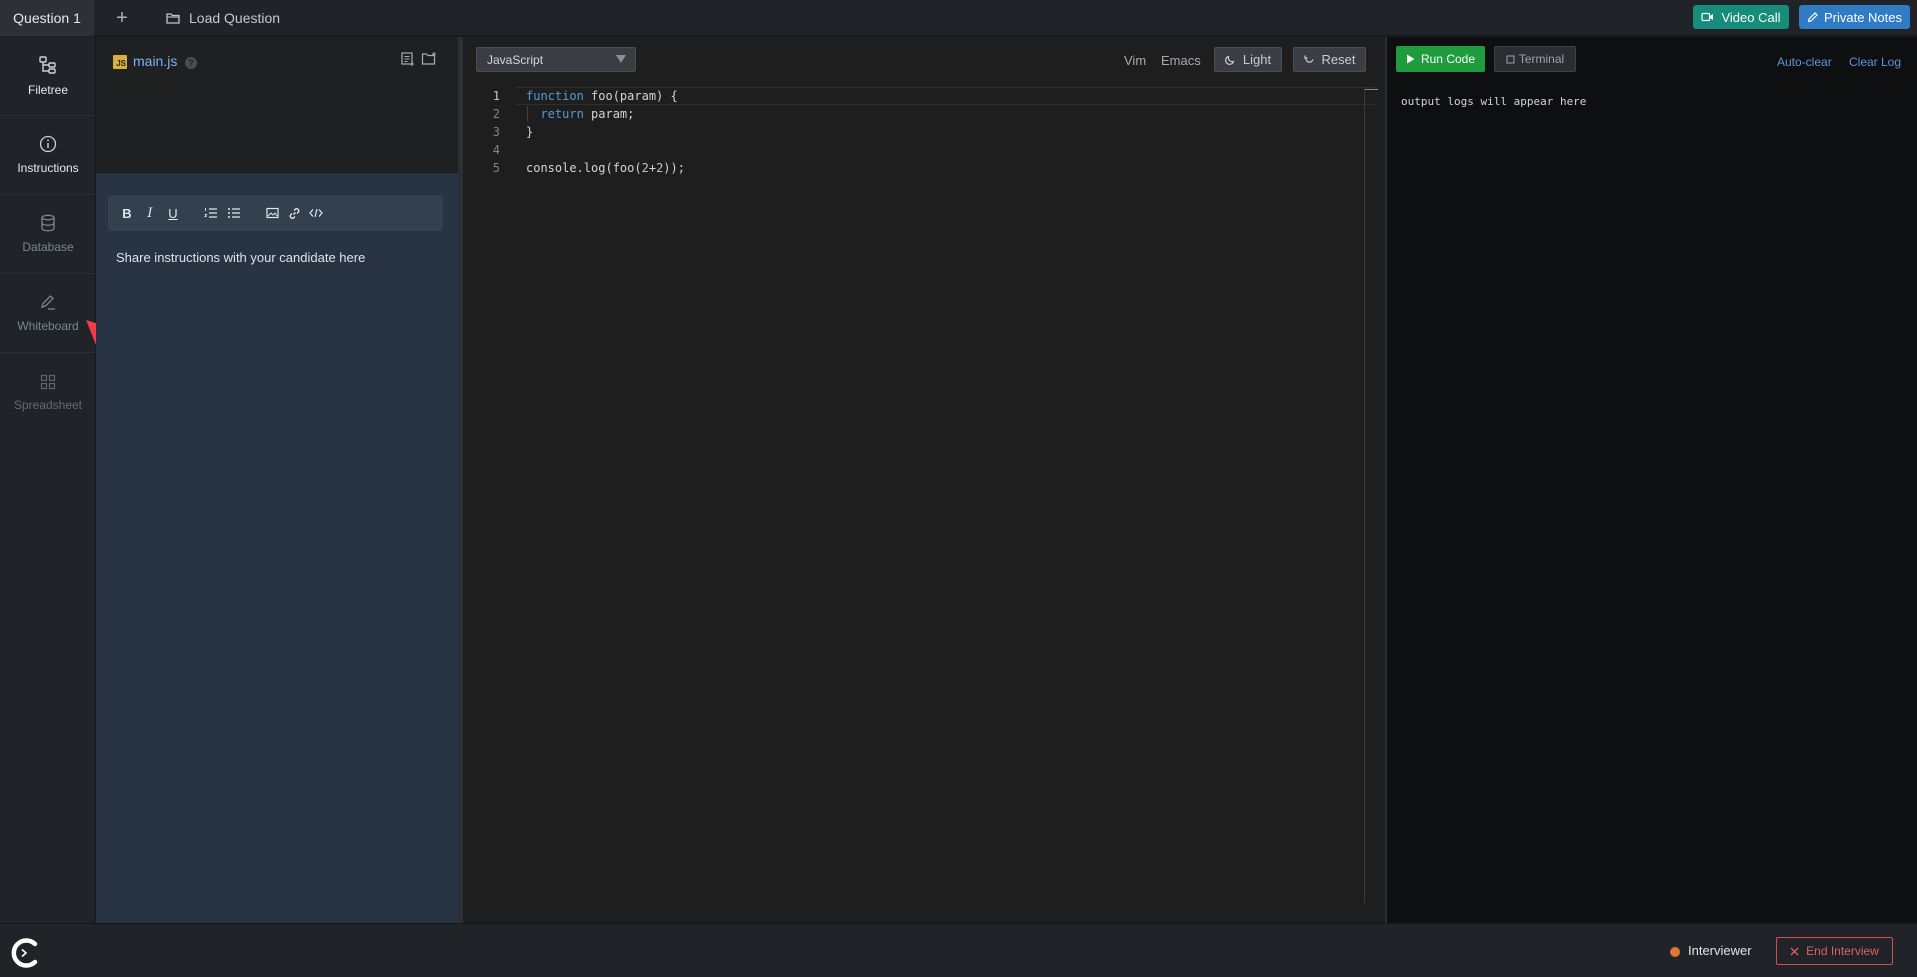 This screenshot has width=1917, height=977. I want to click on folder-icon, so click(173, 18).